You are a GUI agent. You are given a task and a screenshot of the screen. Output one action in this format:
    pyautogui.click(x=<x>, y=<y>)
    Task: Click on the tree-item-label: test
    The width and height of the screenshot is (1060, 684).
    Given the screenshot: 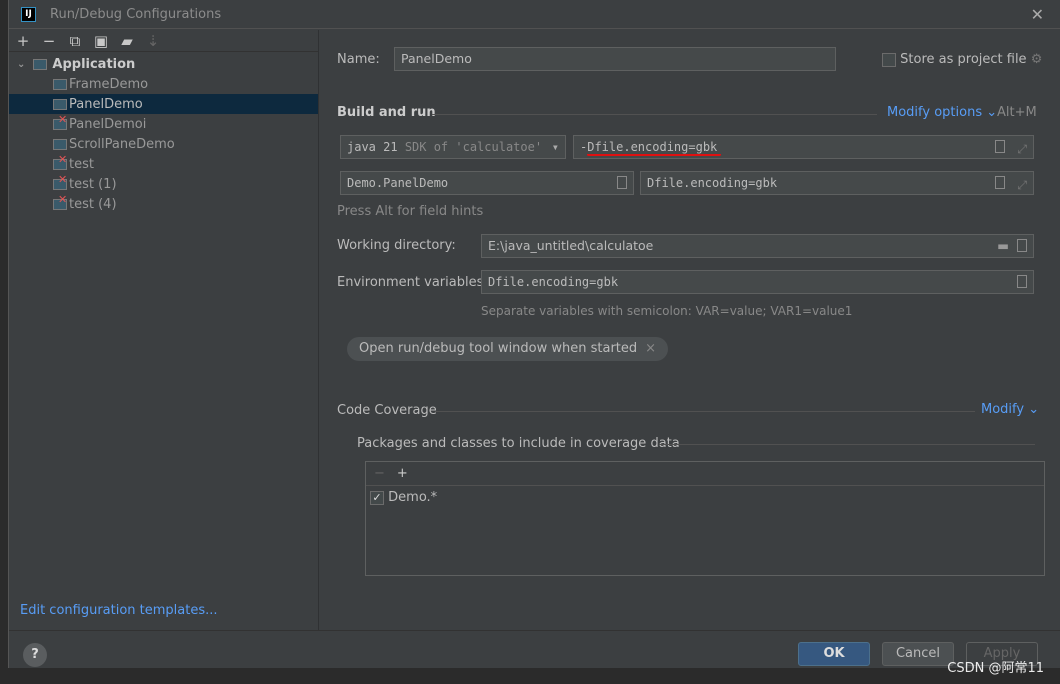 What is the action you would take?
    pyautogui.click(x=81, y=164)
    